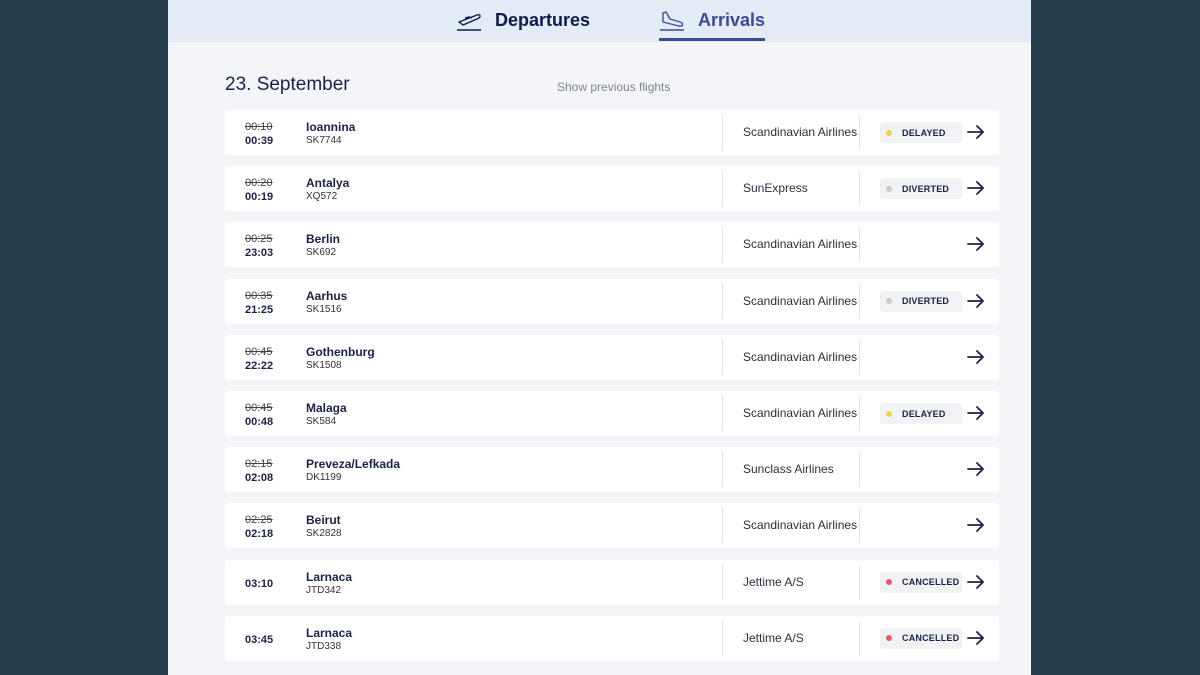 Image resolution: width=1200 pixels, height=675 pixels. Describe the element at coordinates (330, 134) in the screenshot. I see `flight-destination: Ioannina SK7744` at that location.